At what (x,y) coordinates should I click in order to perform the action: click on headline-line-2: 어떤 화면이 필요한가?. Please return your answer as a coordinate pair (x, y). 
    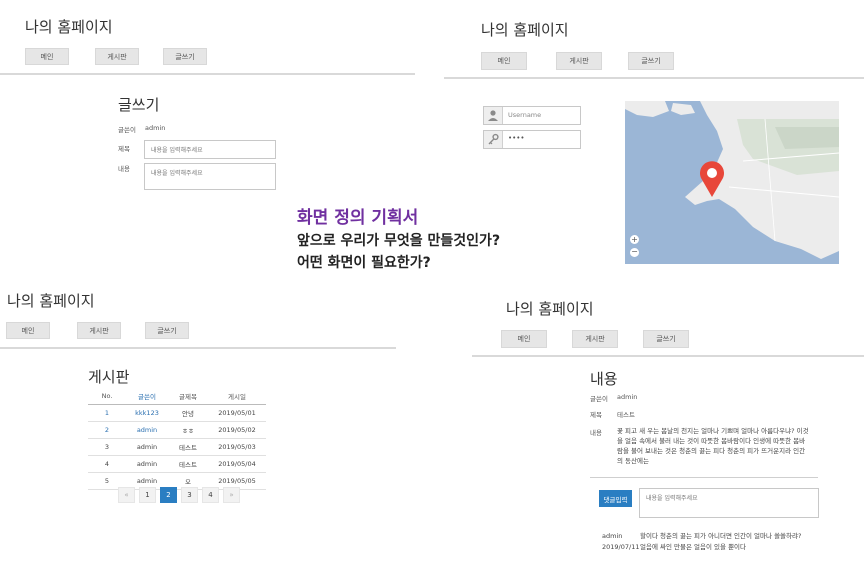
    Looking at the image, I should click on (364, 263).